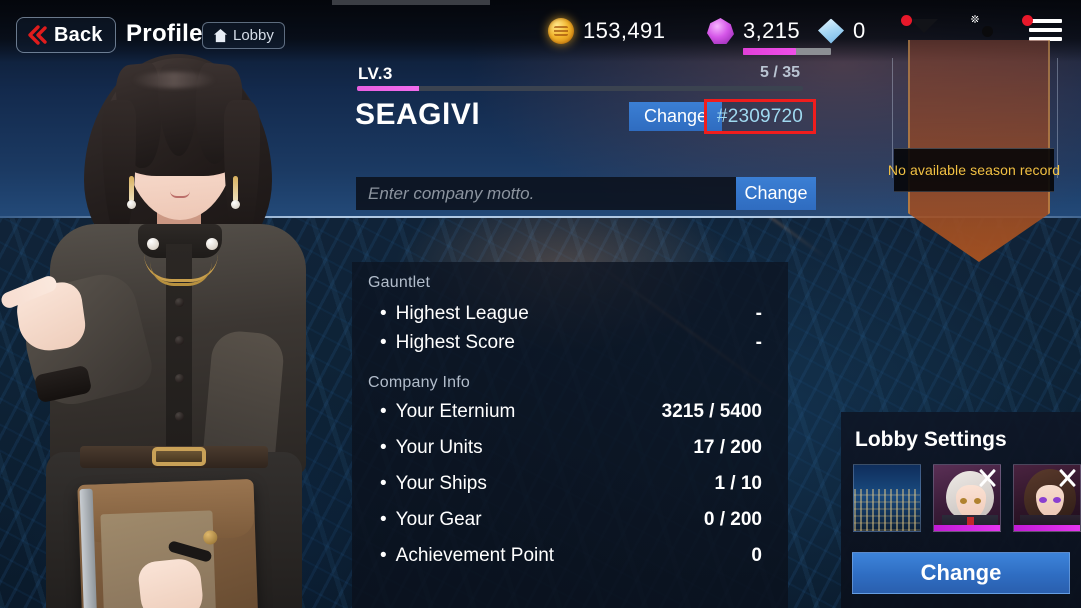 The height and width of the screenshot is (608, 1081). What do you see at coordinates (580, 88) in the screenshot?
I see `xp-progress-bar` at bounding box center [580, 88].